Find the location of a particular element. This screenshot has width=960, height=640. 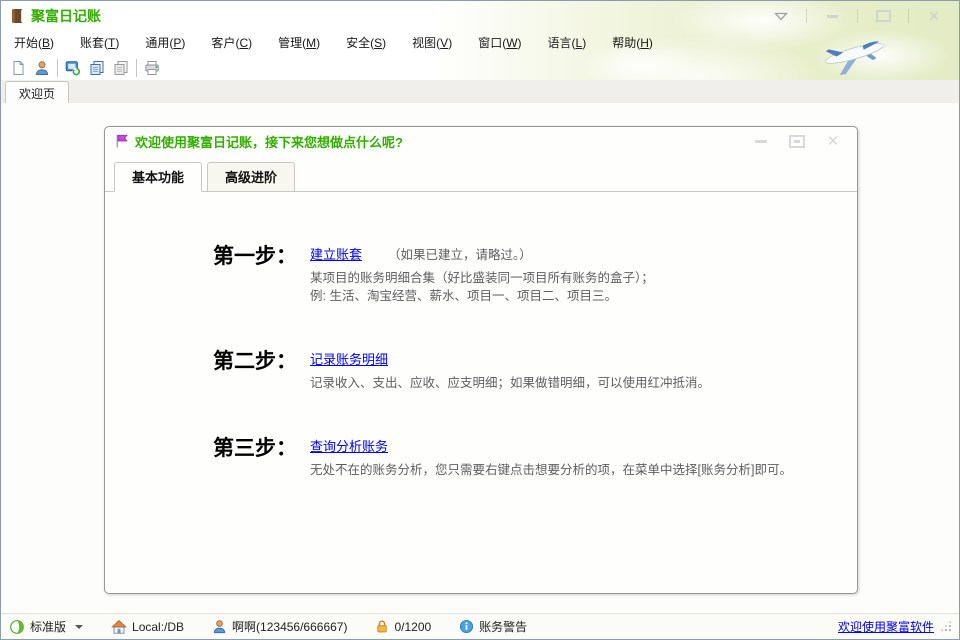

sync-message-icon is located at coordinates (73, 68).